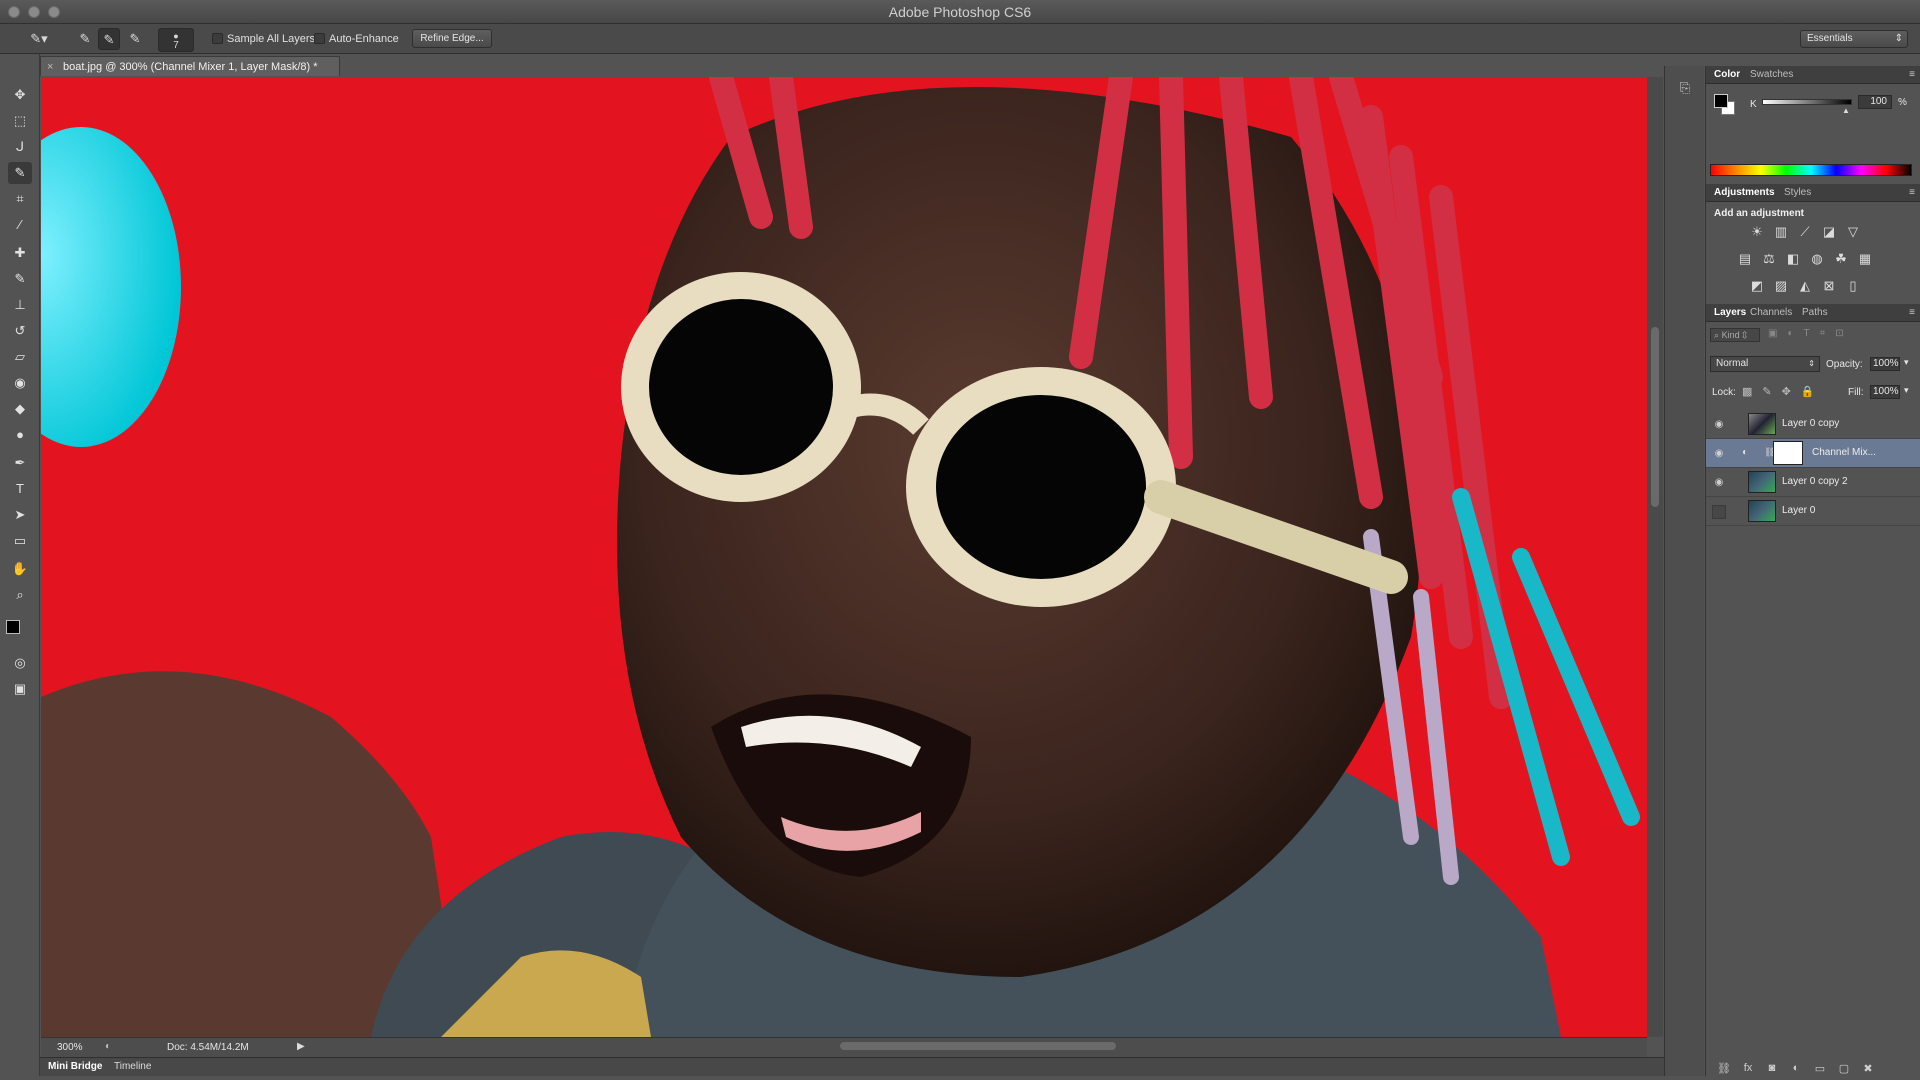 The image size is (1920, 1080). I want to click on close-icon: ×, so click(50, 67).